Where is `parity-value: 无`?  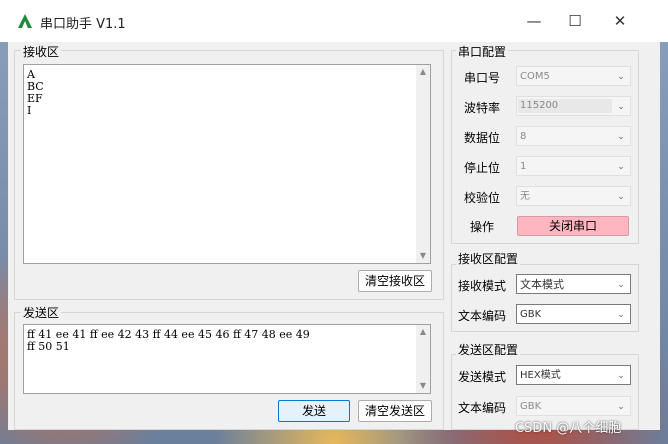
parity-value: 无 is located at coordinates (525, 196).